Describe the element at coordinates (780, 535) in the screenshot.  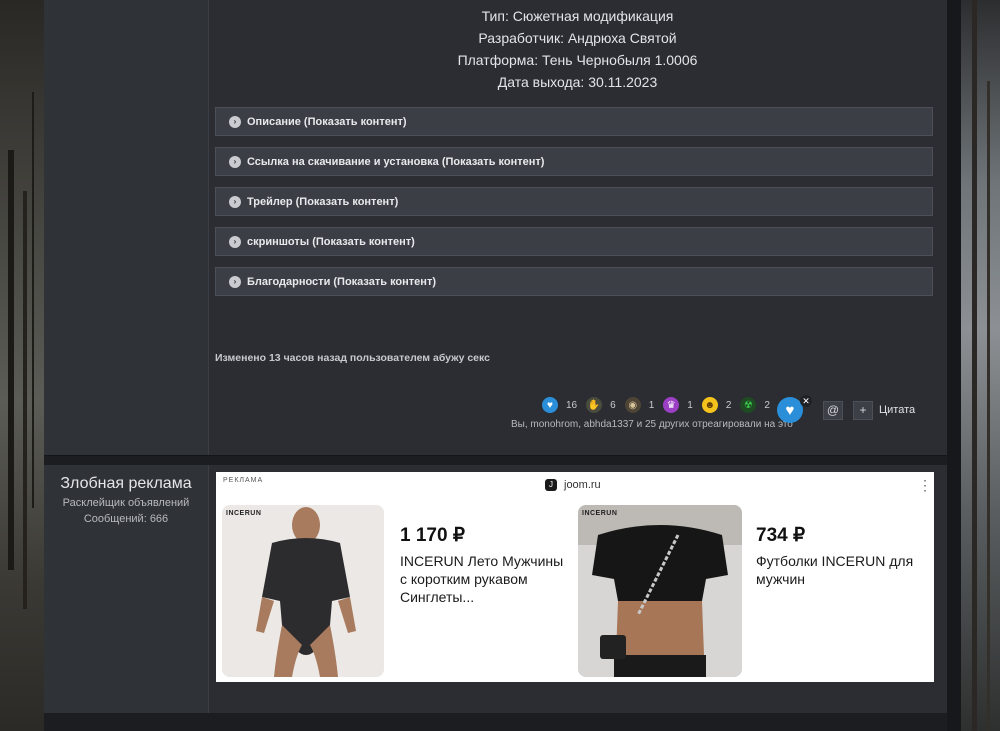
I see `product-price: 734 ₽` at that location.